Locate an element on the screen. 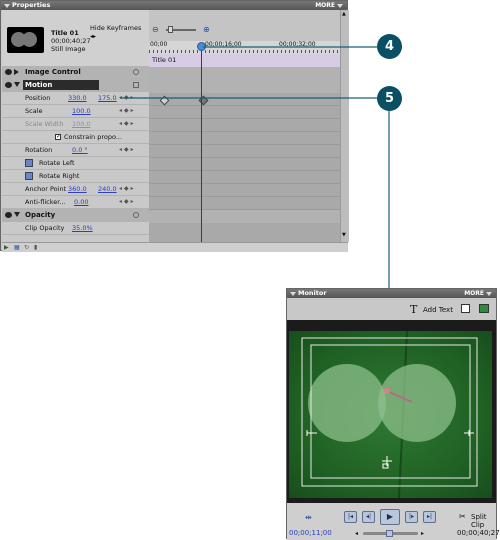 Image resolution: width=500 pixels, height=540 pixels. more-button: MORE is located at coordinates (478, 293).